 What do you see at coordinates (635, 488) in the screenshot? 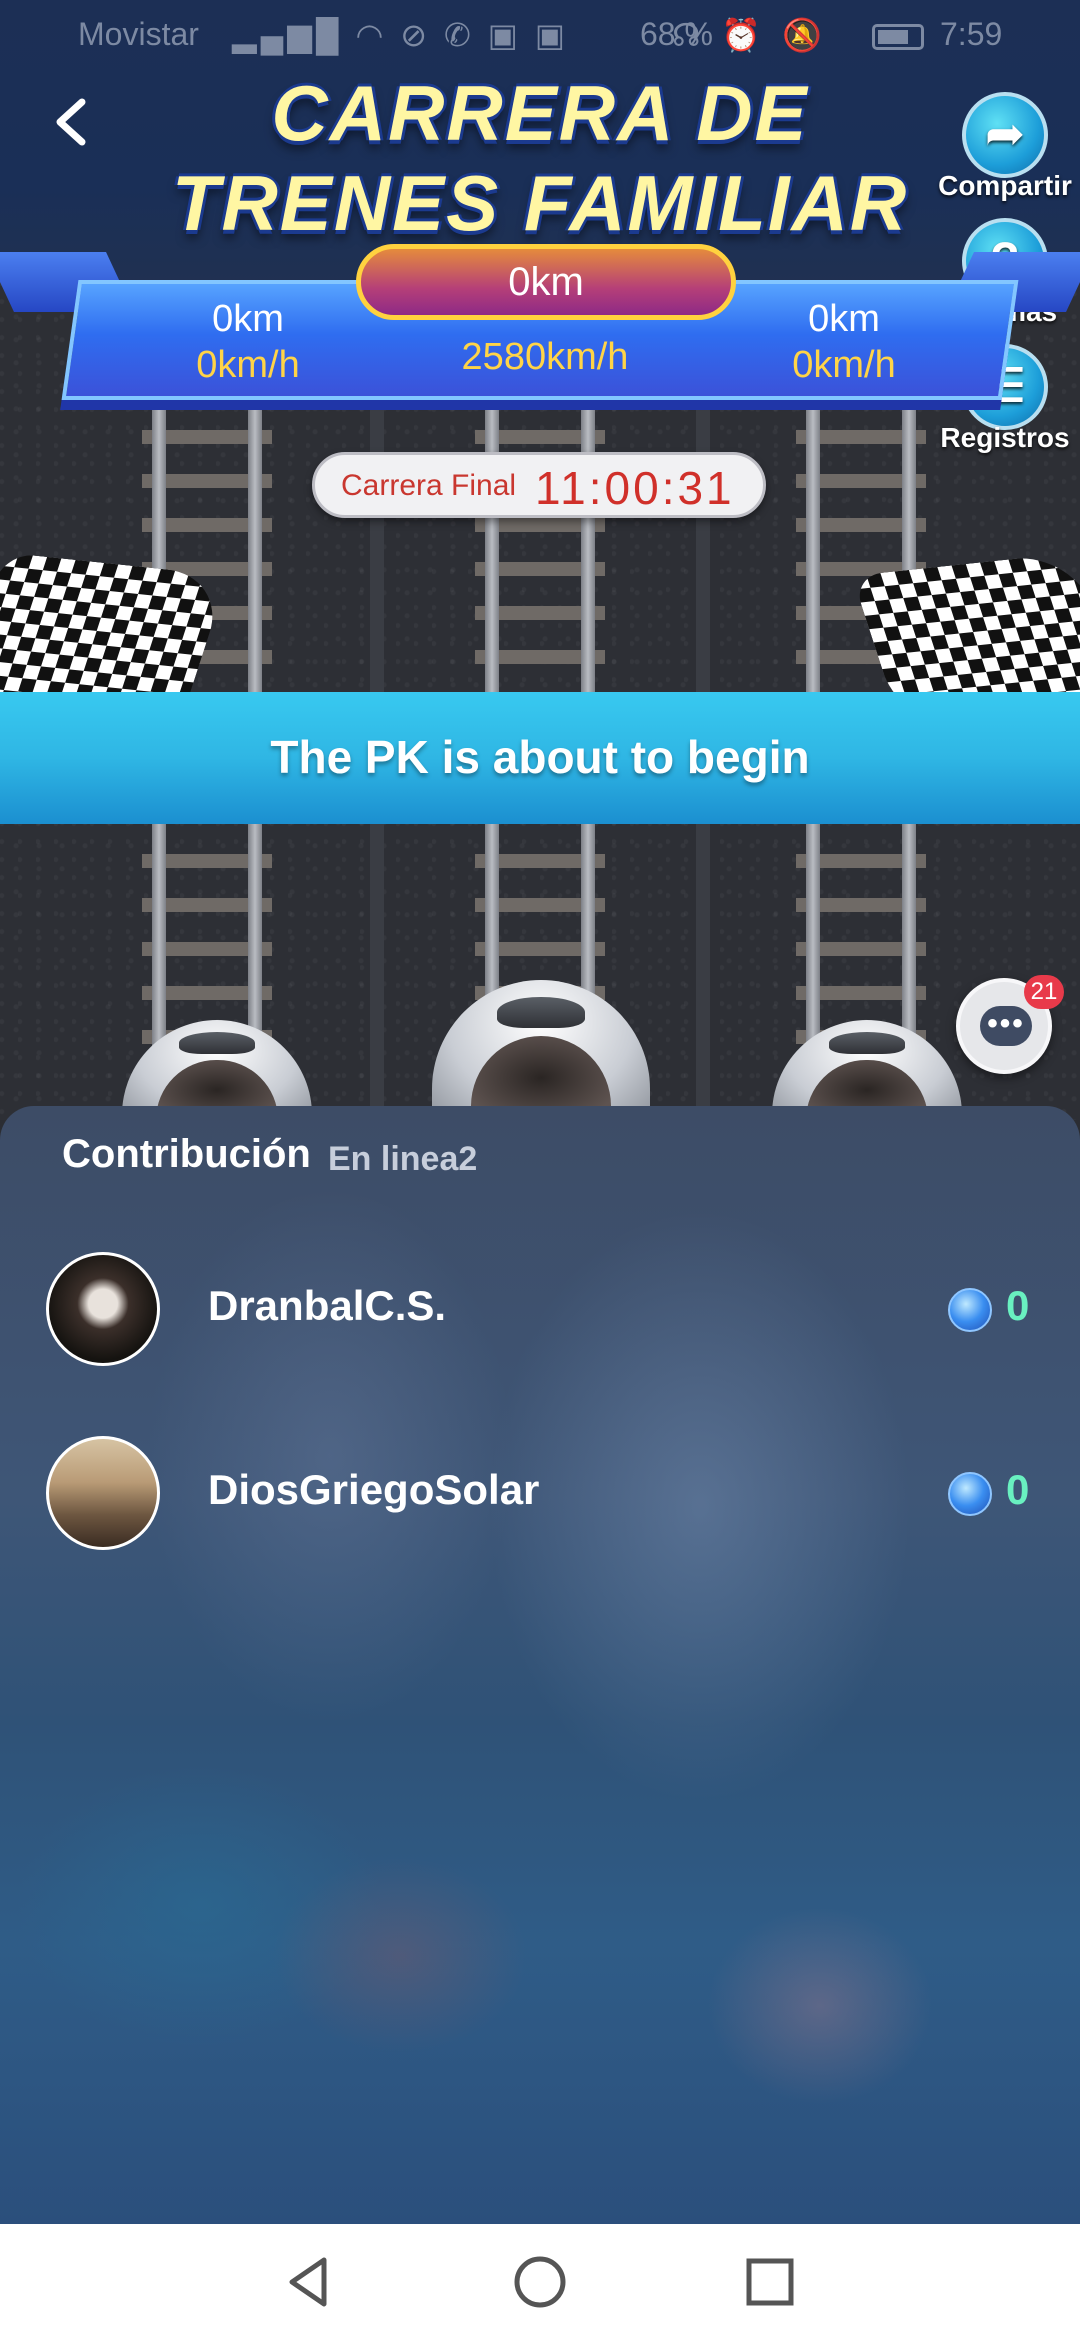
I see `timer-value: 11:00:31` at bounding box center [635, 488].